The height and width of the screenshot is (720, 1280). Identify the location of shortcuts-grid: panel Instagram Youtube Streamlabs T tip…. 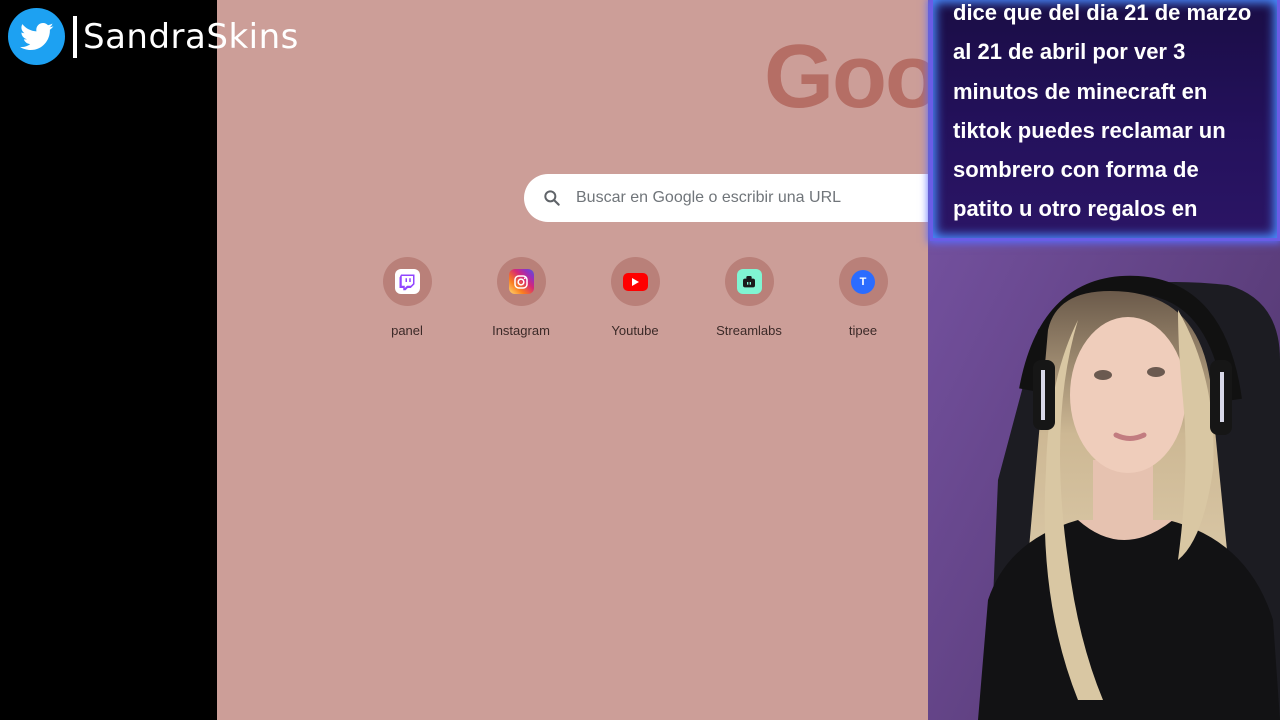
(635, 297).